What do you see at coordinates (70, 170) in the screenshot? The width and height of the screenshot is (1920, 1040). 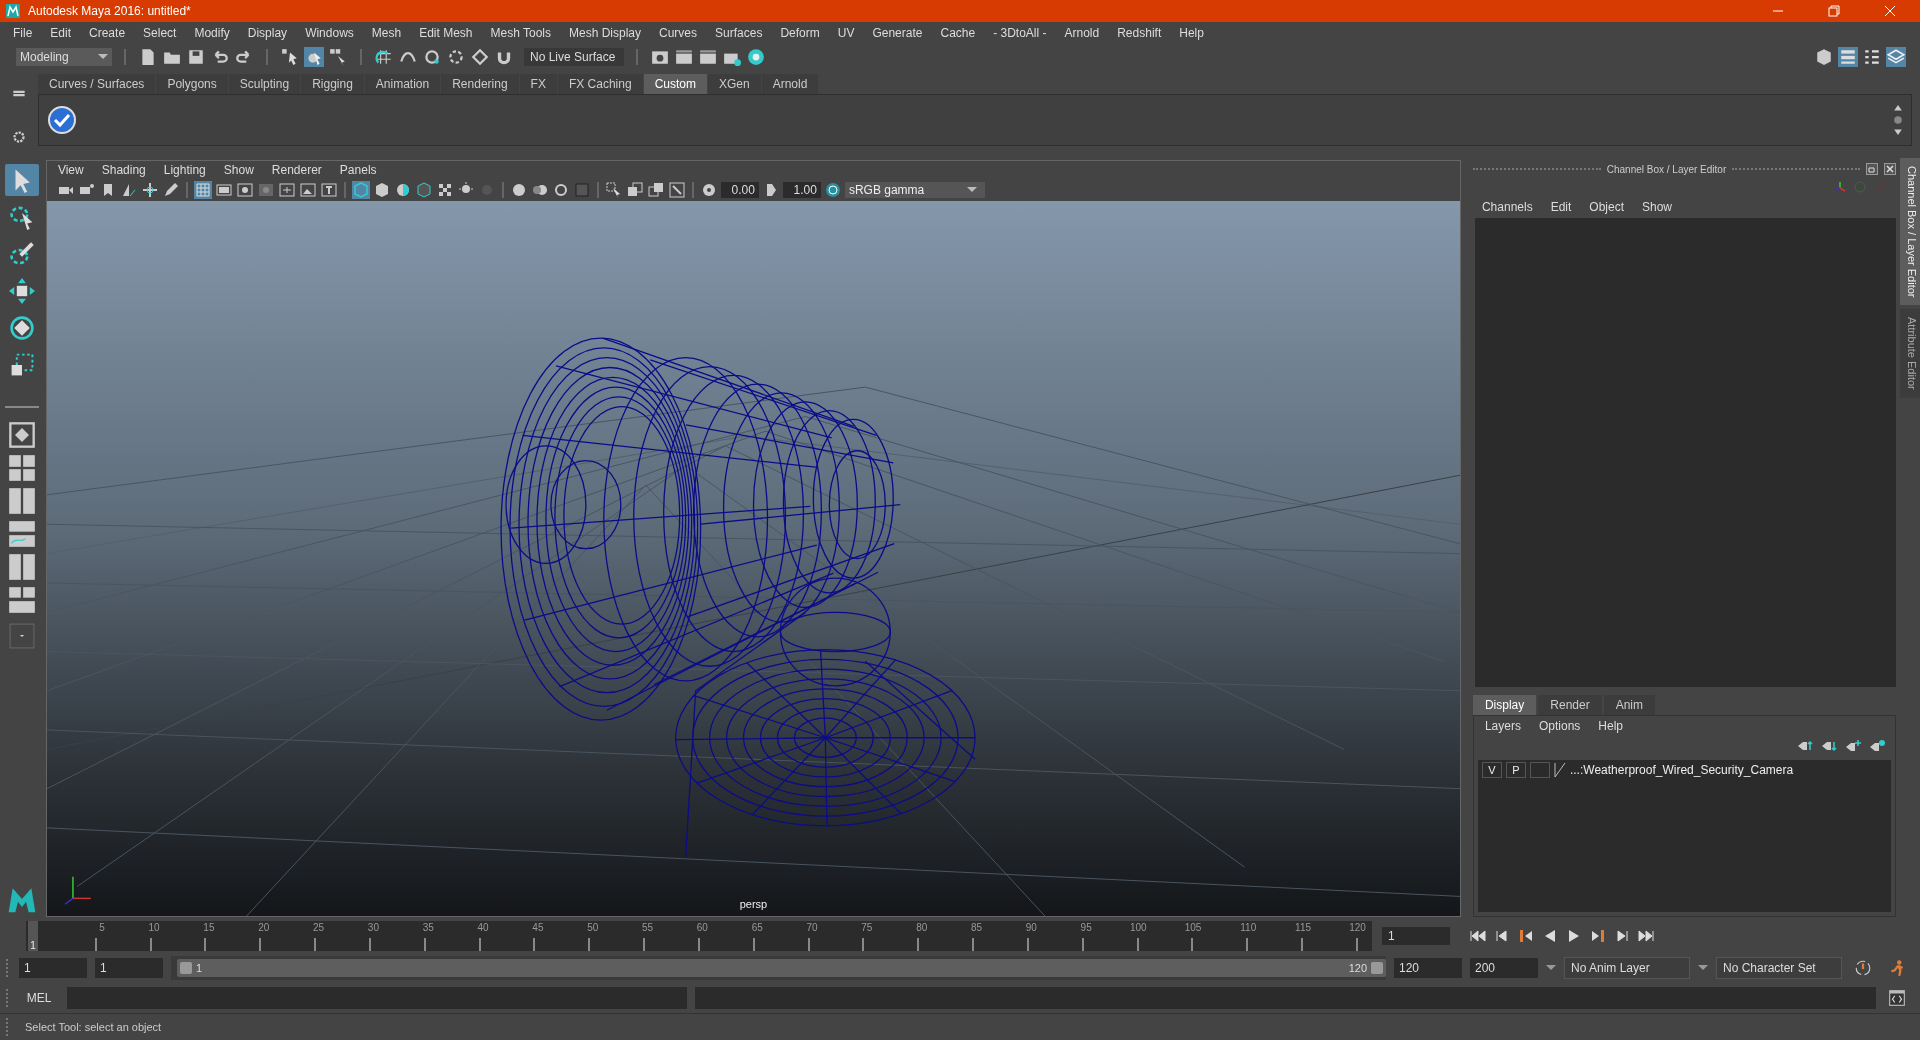 I see `viewport-menu-item: View` at bounding box center [70, 170].